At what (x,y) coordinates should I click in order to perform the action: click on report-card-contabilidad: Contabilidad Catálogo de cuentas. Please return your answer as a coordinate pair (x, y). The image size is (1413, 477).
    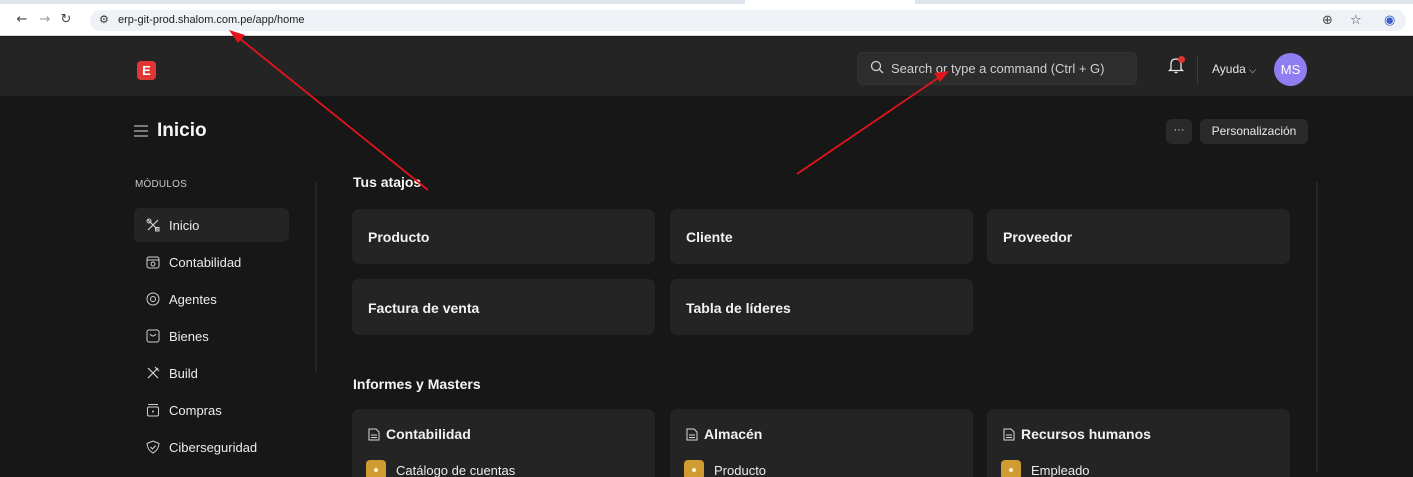
    Looking at the image, I should click on (503, 443).